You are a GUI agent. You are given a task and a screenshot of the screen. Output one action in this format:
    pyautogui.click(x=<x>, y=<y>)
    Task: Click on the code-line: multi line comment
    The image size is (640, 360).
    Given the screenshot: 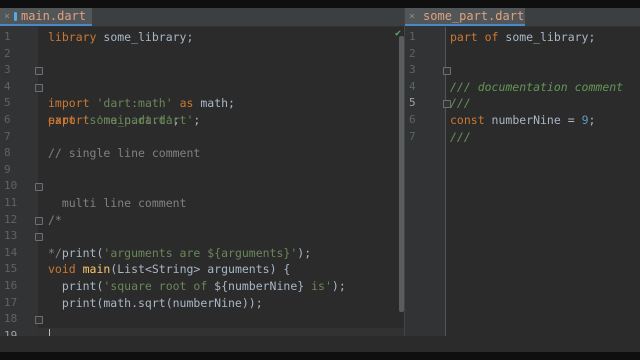 What is the action you would take?
    pyautogui.click(x=117, y=203)
    